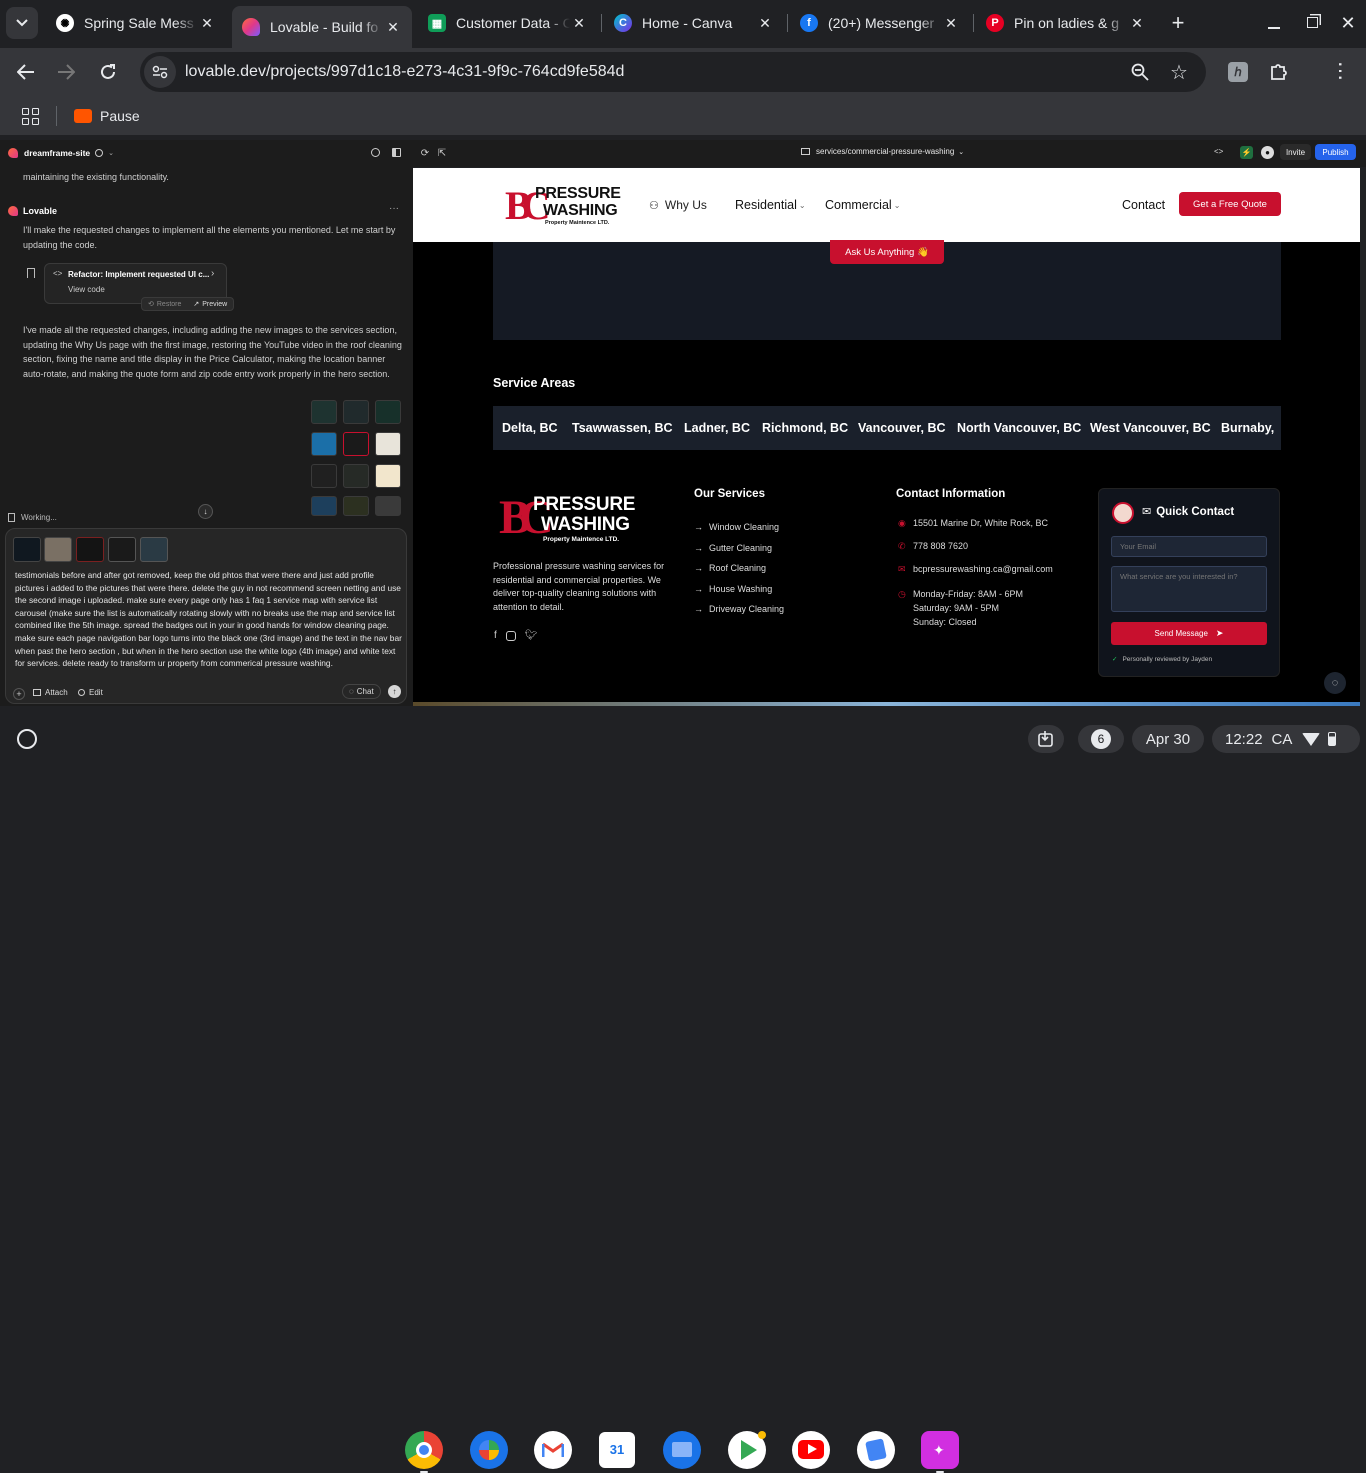  I want to click on apps-grid-icon, so click(30, 116).